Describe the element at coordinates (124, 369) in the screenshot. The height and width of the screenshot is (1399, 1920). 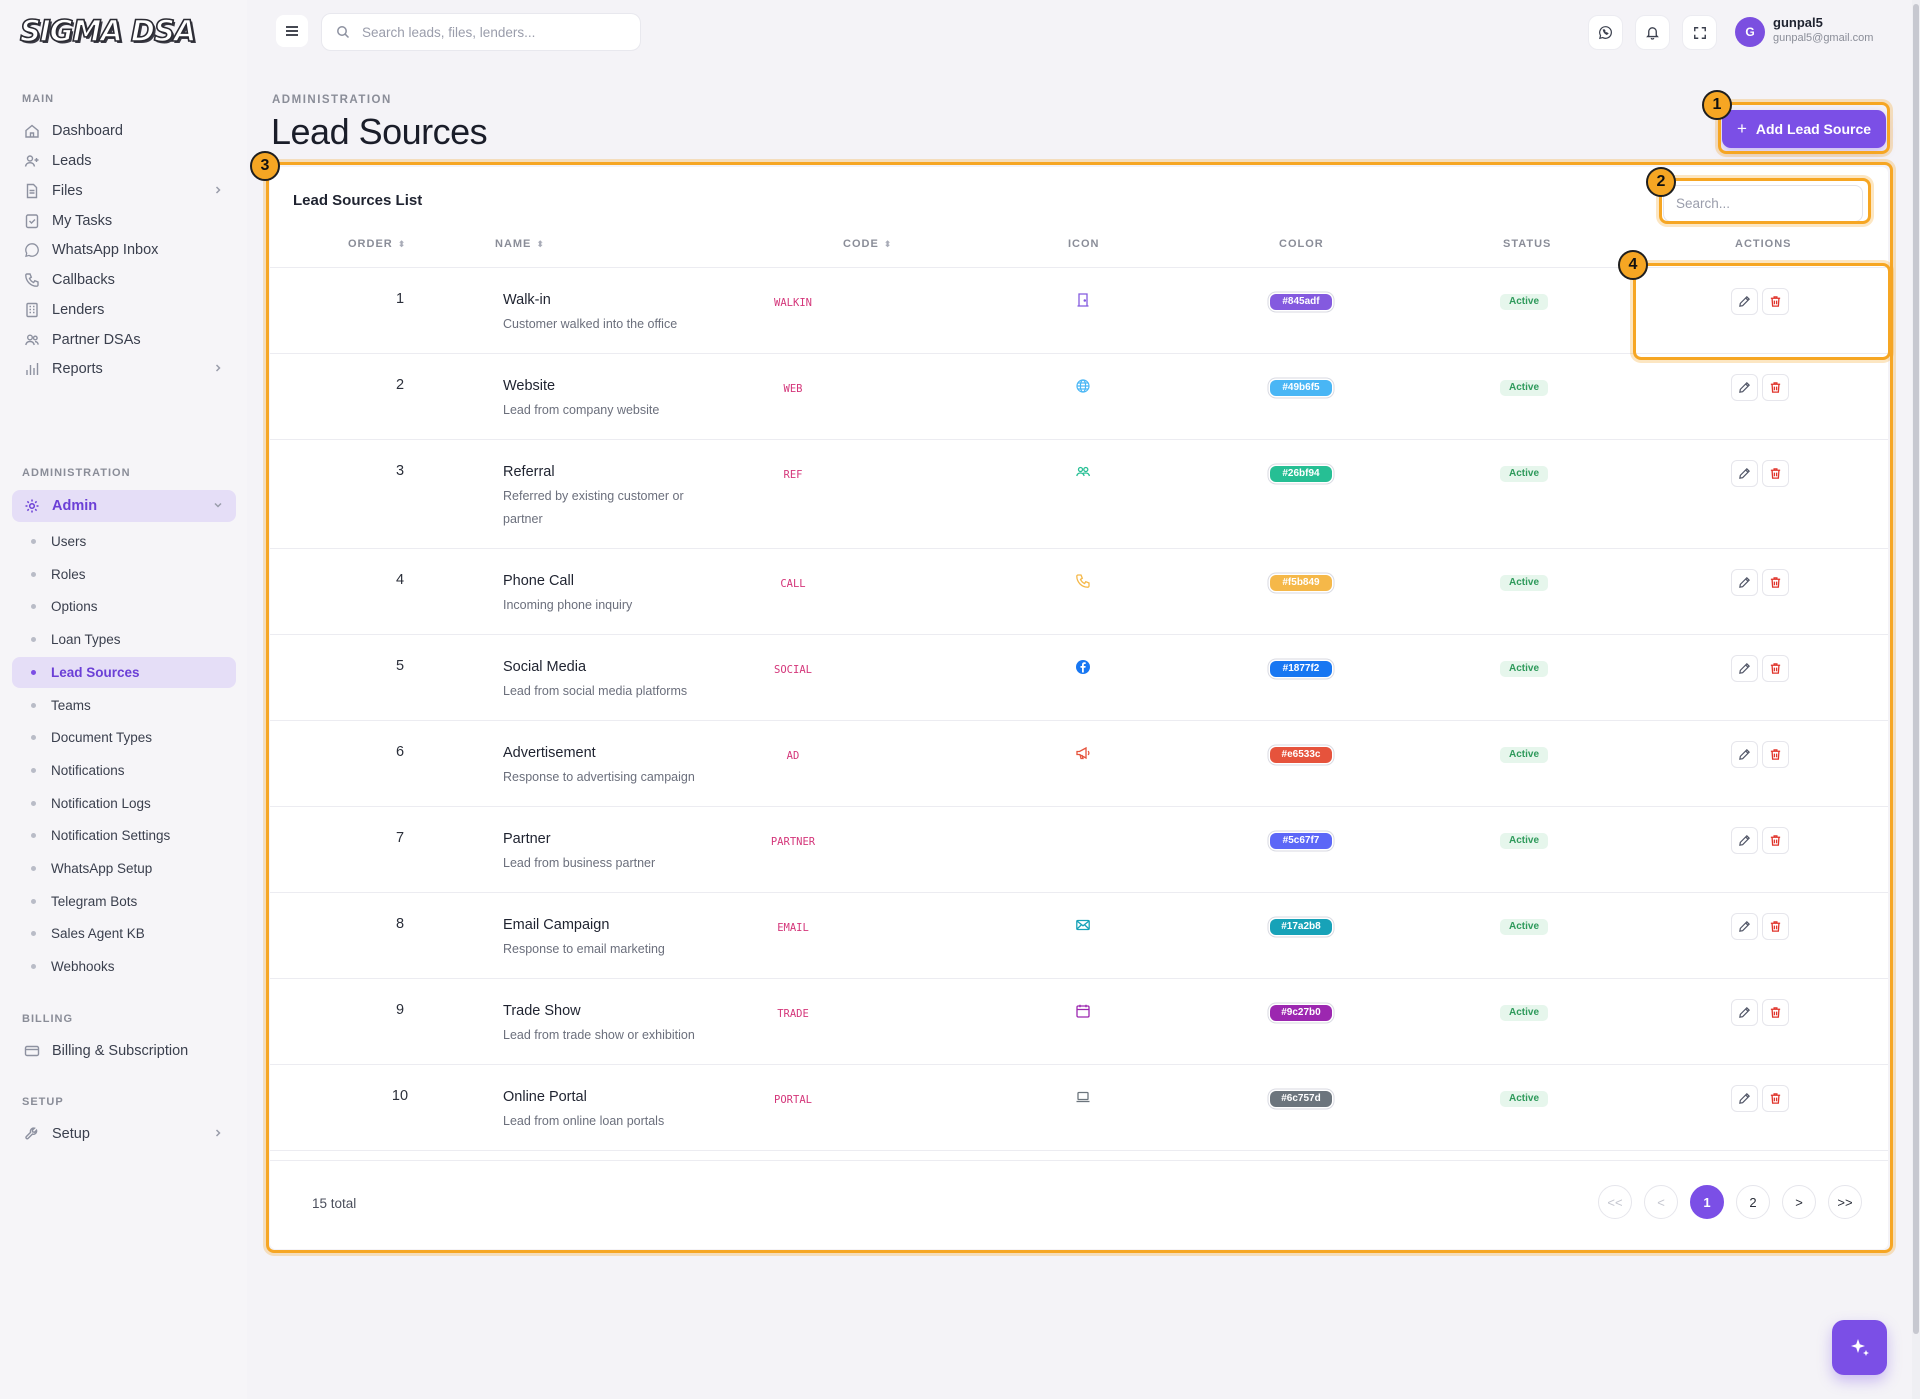
I see `sidebar-item-reports: Reports` at that location.